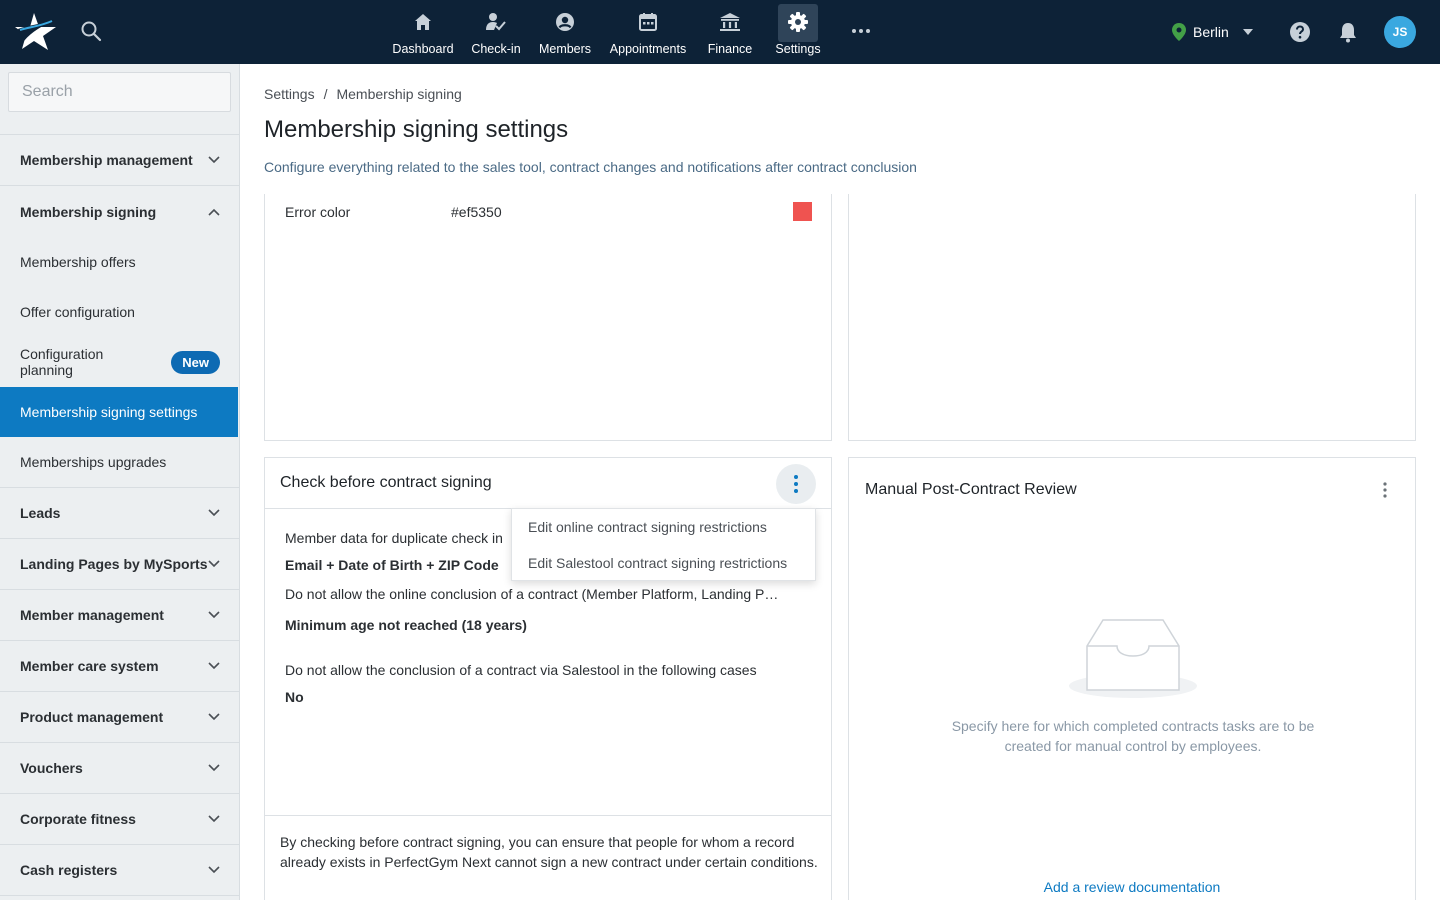 The width and height of the screenshot is (1440, 900). I want to click on sidebar-group-label: Leads, so click(40, 513).